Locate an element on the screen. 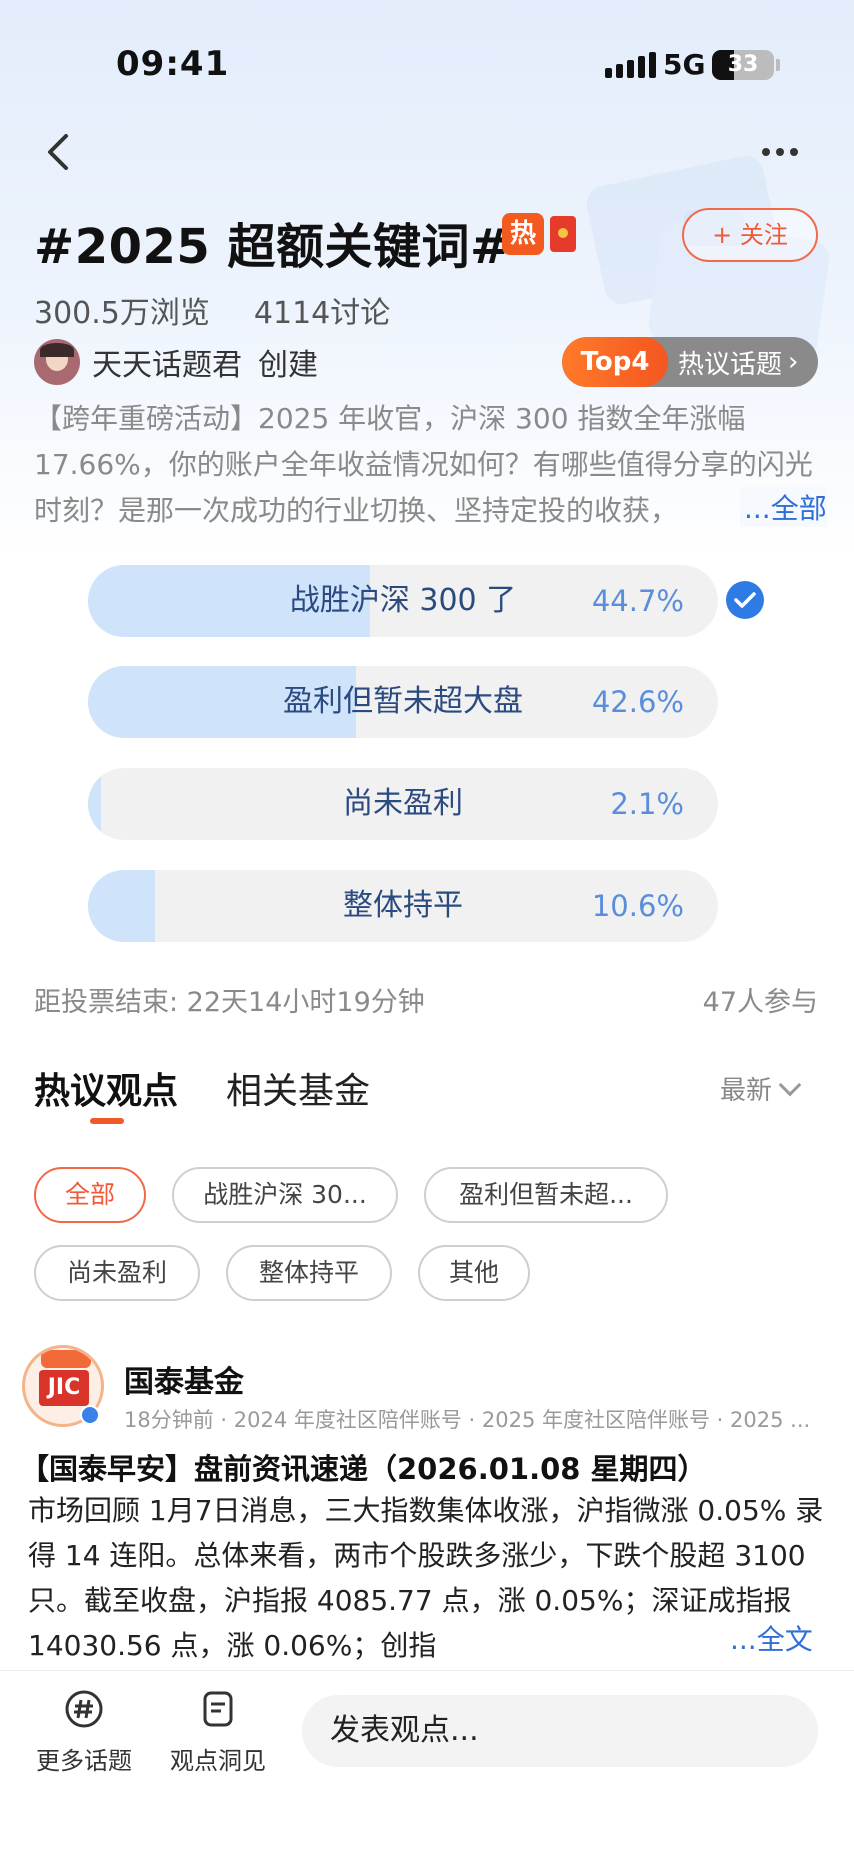 The height and width of the screenshot is (1855, 854). topic-title: #2025 超额关键词# is located at coordinates (272, 247).